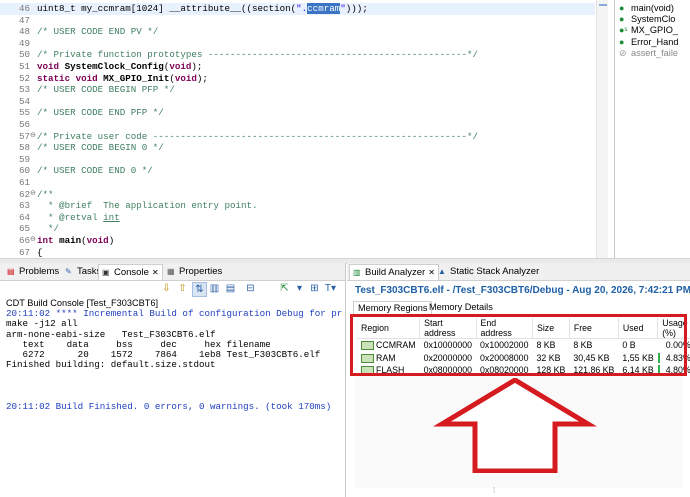 Image resolution: width=690 pixels, height=497 pixels. I want to click on scroll-lock-icon: ⇅, so click(199, 289).